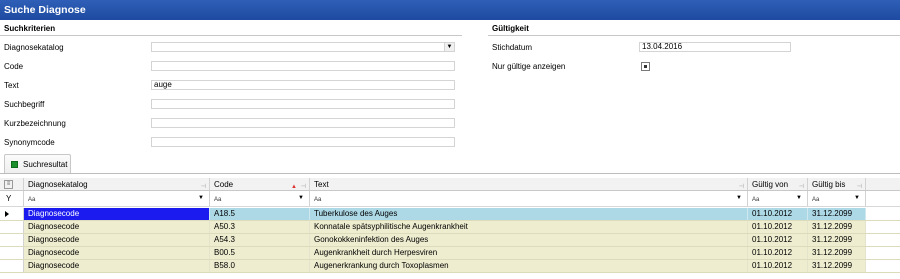 This screenshot has height=279, width=900. I want to click on cell-code: A54.3, so click(260, 240).